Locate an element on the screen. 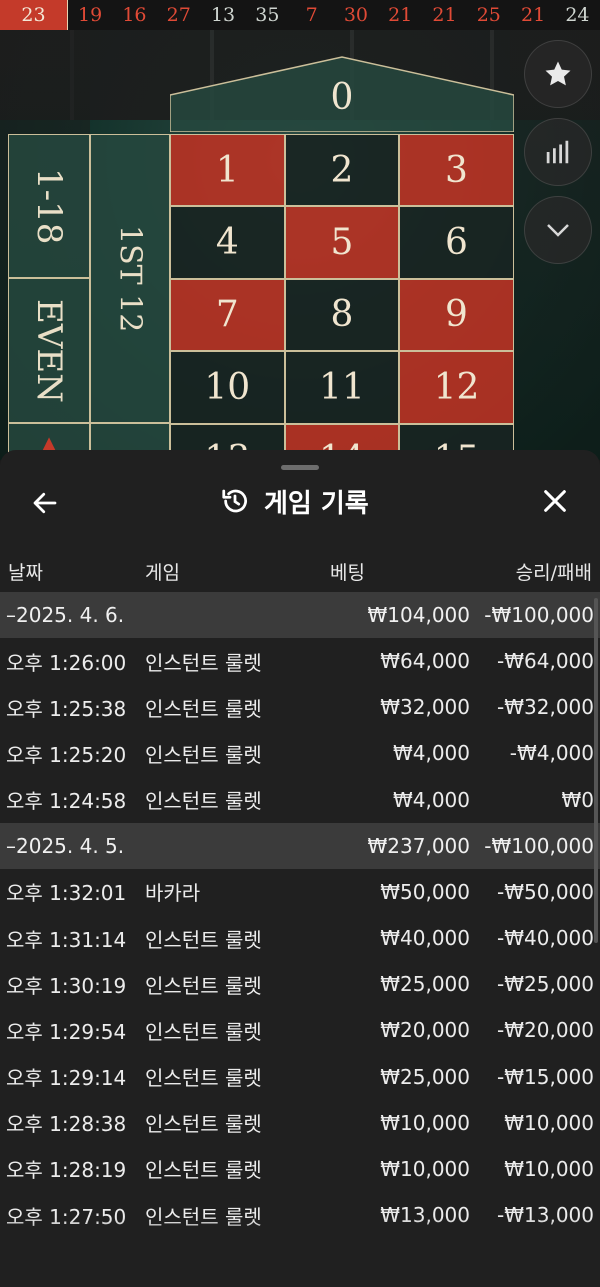 The height and width of the screenshot is (1287, 600). result-number: 16 is located at coordinates (134, 15).